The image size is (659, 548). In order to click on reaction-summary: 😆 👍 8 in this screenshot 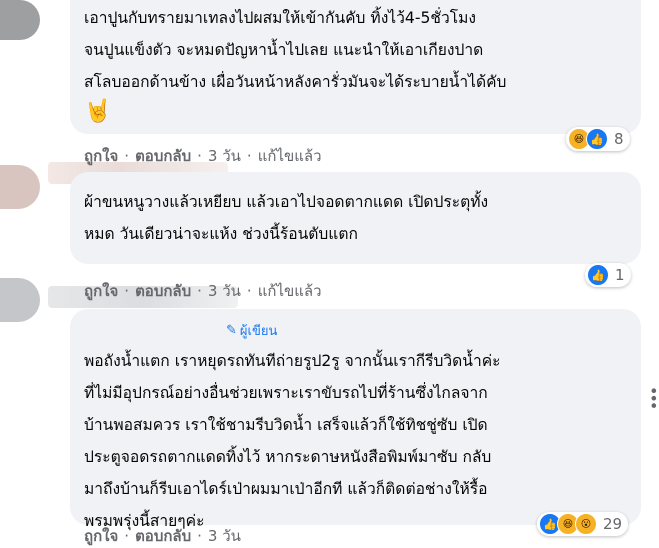, I will do `click(598, 139)`.